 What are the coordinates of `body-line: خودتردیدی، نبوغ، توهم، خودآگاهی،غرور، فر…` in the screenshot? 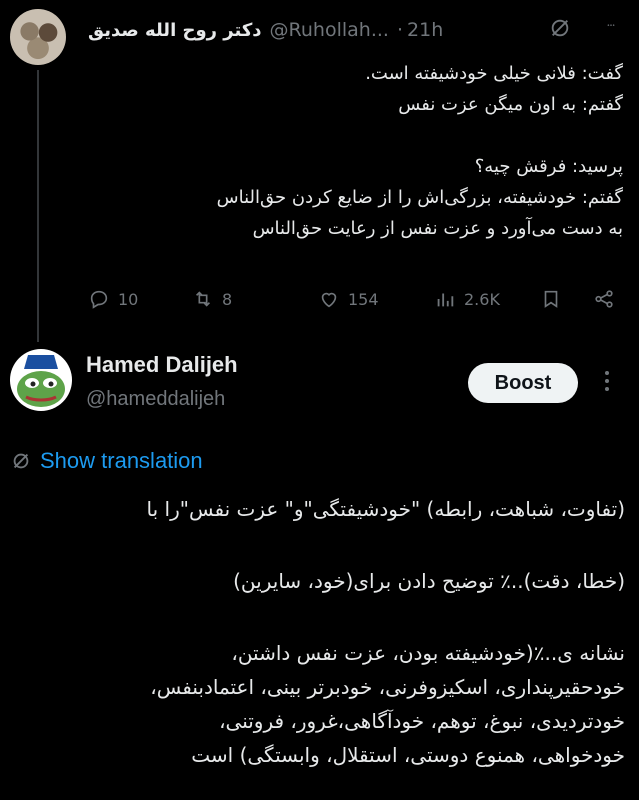 It's located at (422, 721).